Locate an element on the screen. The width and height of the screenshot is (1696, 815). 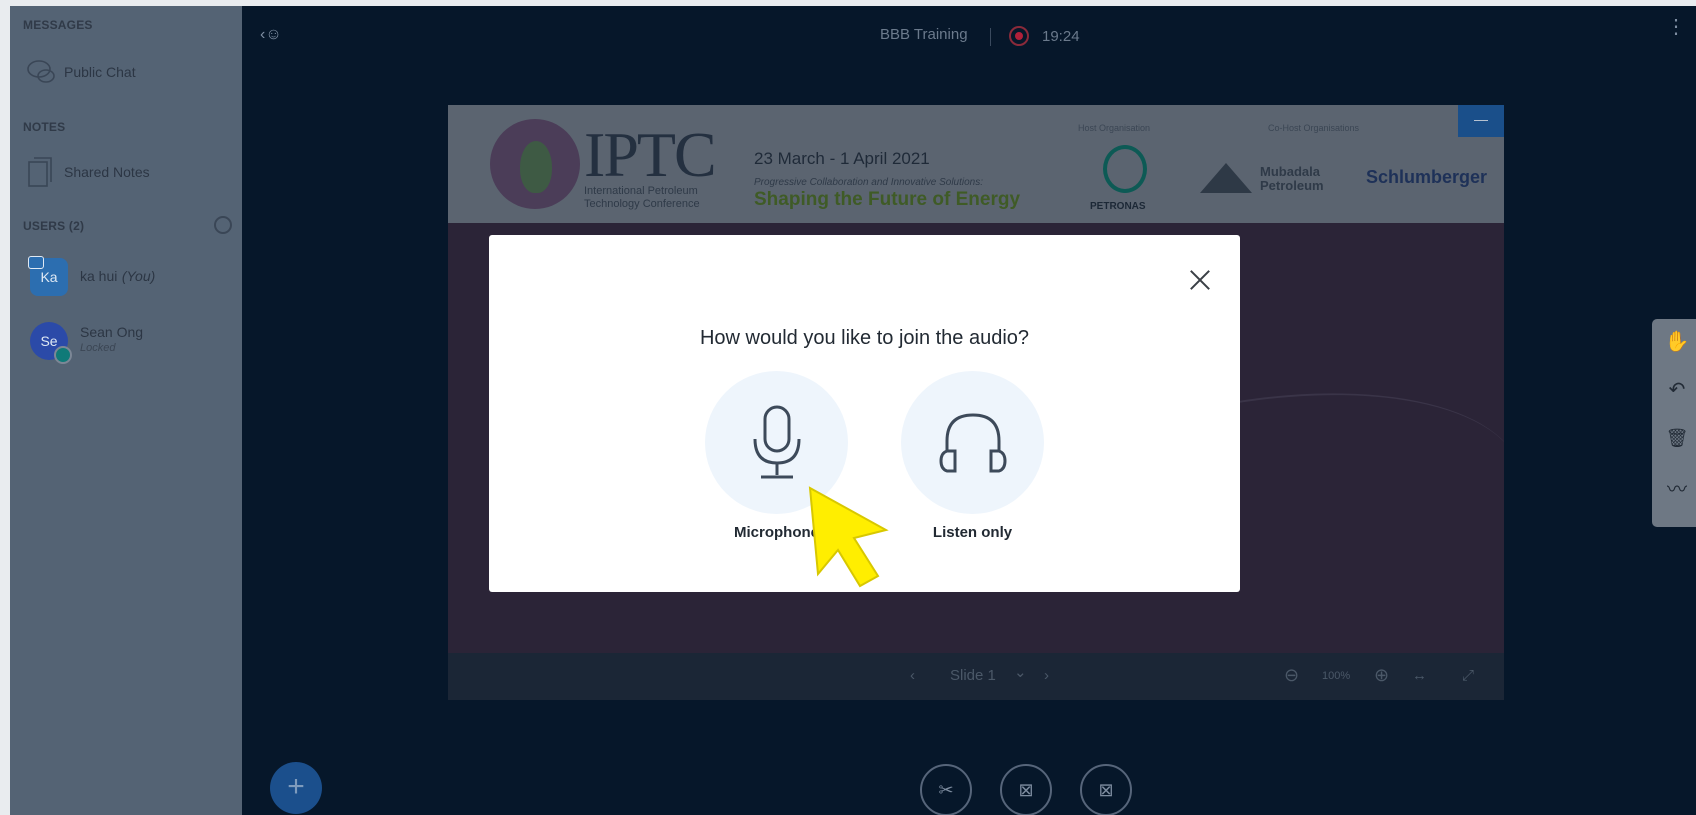
slide-controls-bar: ‹ Slide 1 ⌄ › ⊖ 100% ⊕ ↔ ⤢ is located at coordinates (976, 676).